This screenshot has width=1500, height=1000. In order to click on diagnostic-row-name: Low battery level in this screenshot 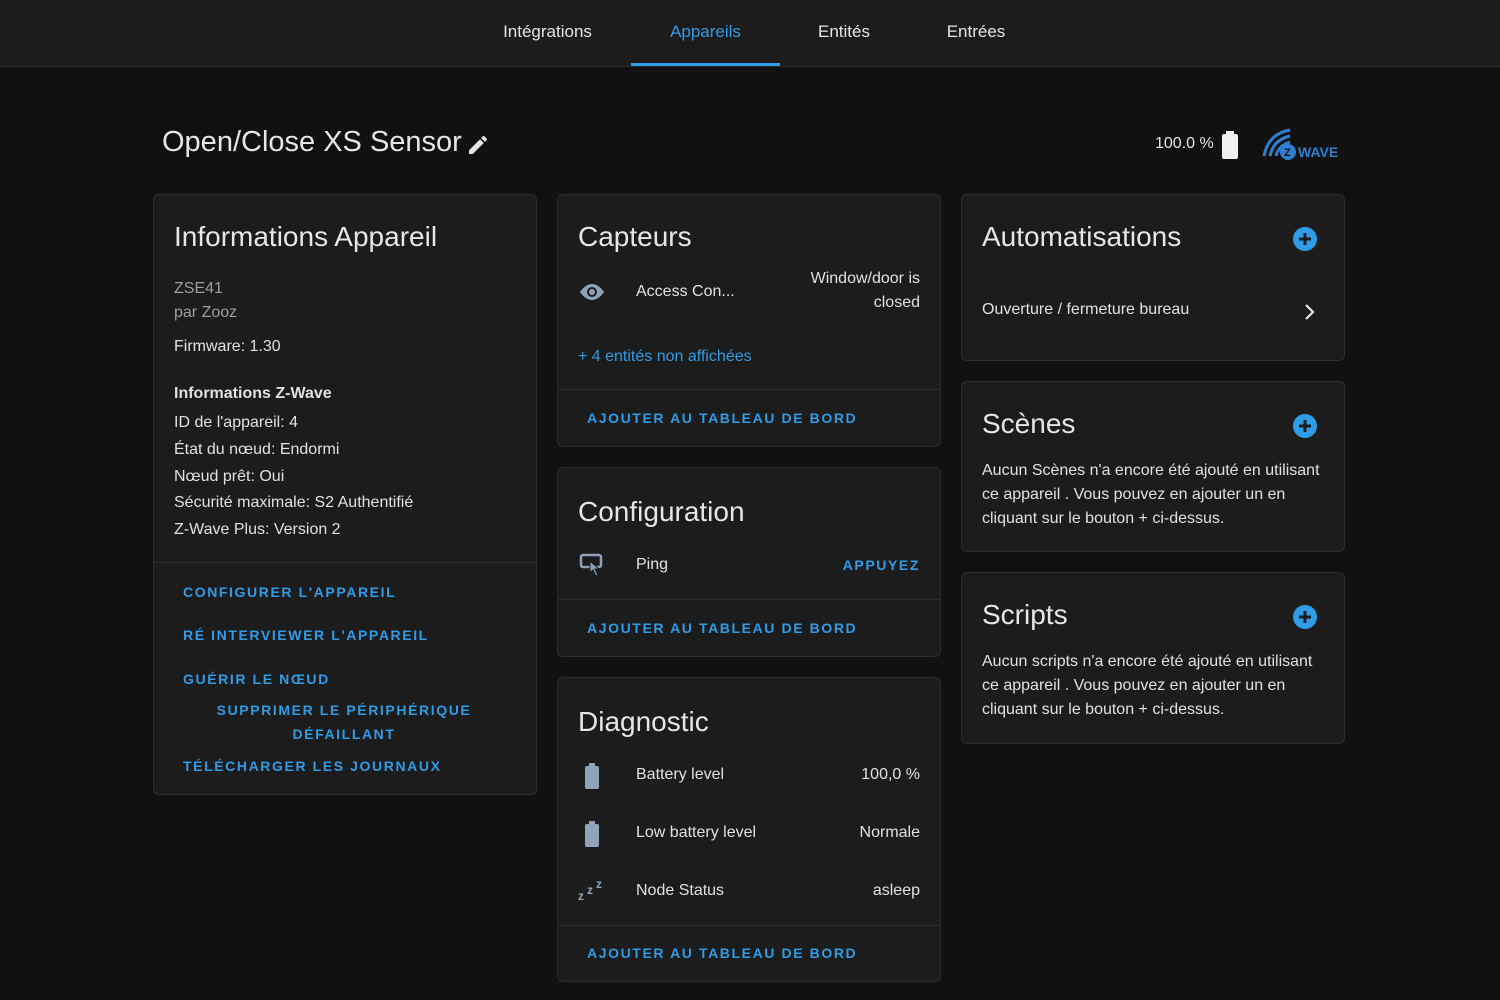, I will do `click(696, 833)`.